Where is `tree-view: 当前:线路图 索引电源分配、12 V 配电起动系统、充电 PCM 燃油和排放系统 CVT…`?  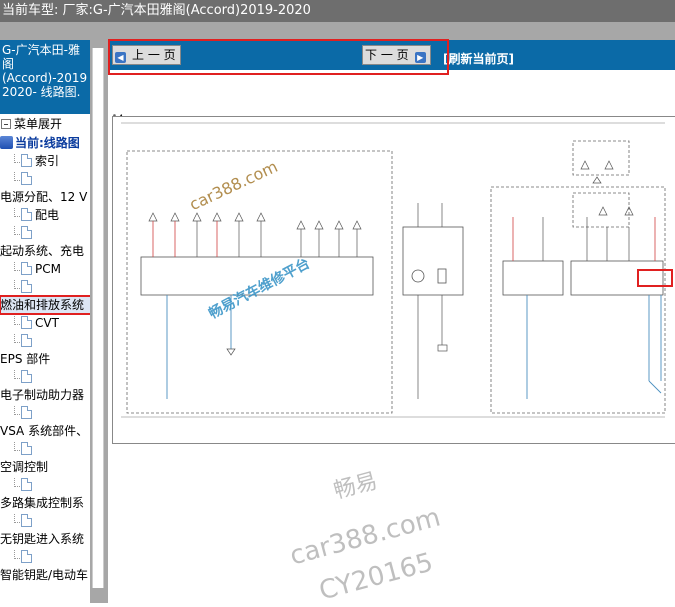
tree-view: 当前:线路图 索引电源分配、12 V 配电起动系统、充电 PCM 燃油和排放系统 CVT… is located at coordinates (45, 359).